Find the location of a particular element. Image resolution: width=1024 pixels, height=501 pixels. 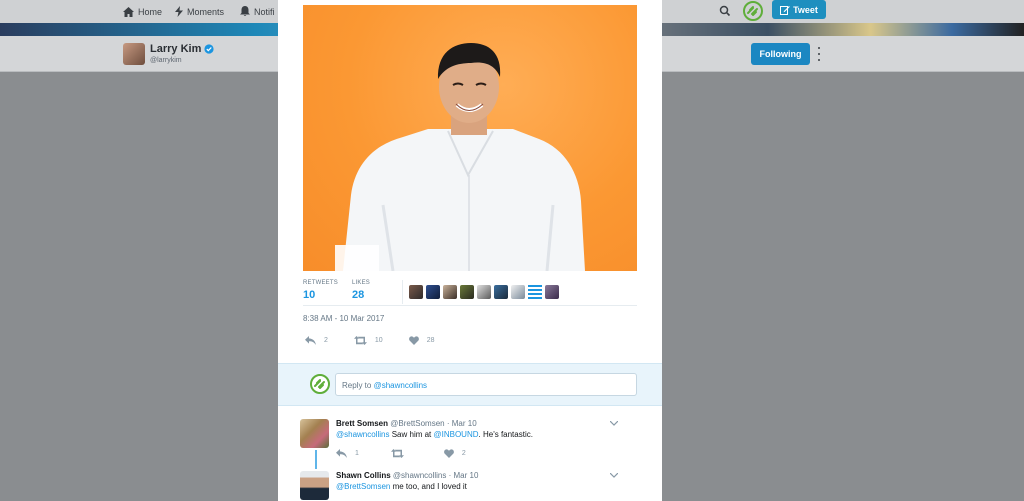

like-action: 28 is located at coordinates (421, 340).